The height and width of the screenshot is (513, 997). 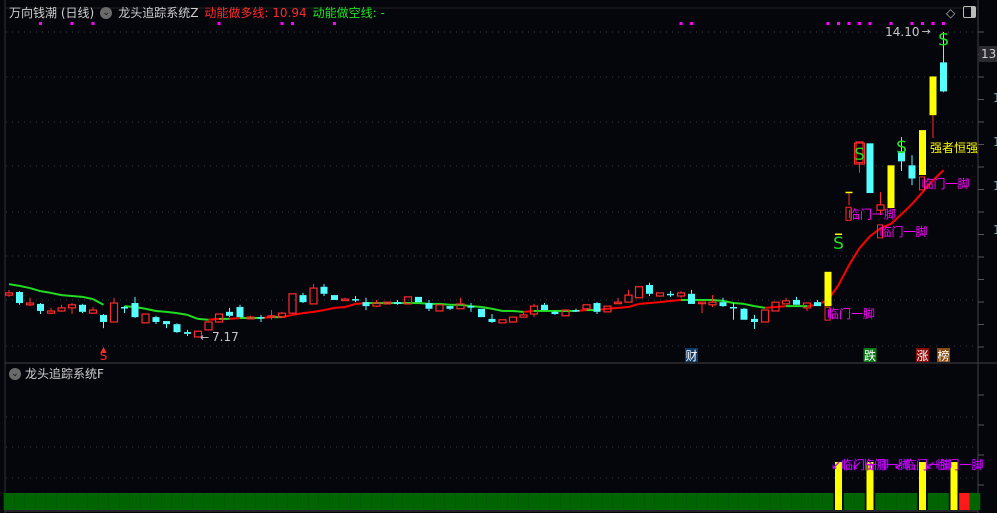 What do you see at coordinates (236, 13) in the screenshot?
I see `long-line-label-text: 动能做多线:` at bounding box center [236, 13].